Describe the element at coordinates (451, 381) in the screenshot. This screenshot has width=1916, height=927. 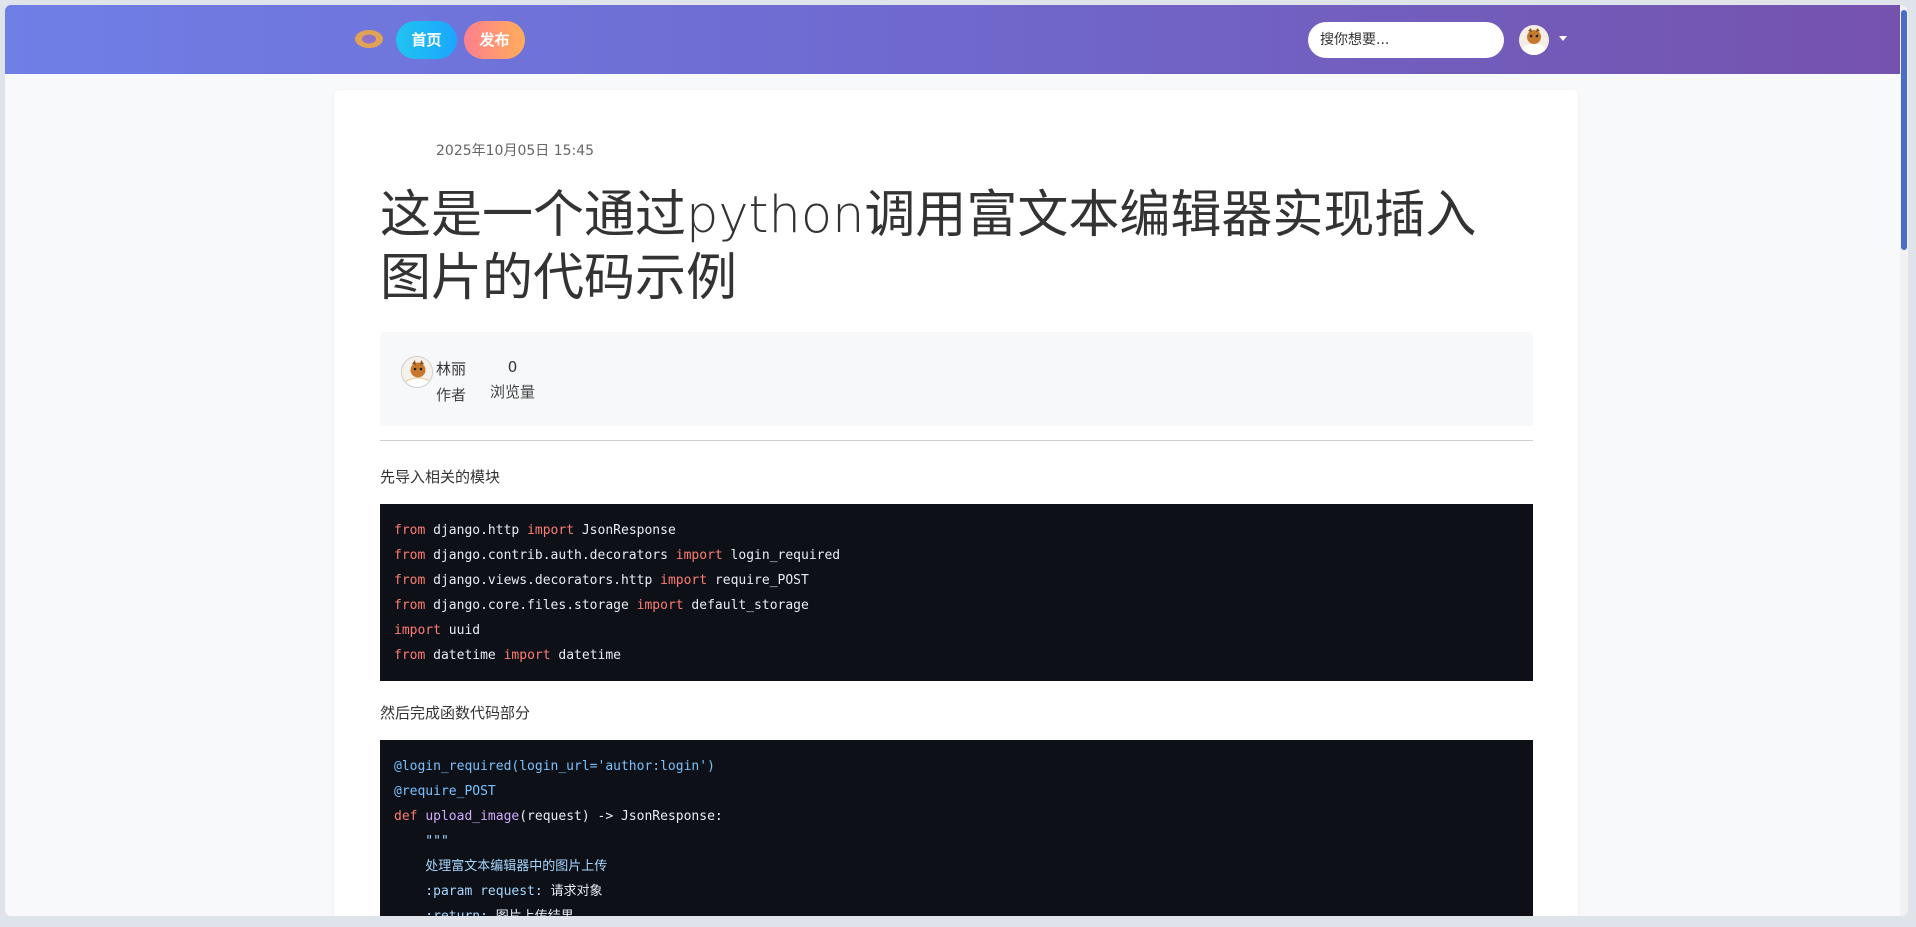
I see `author-info: 林丽 作者` at that location.